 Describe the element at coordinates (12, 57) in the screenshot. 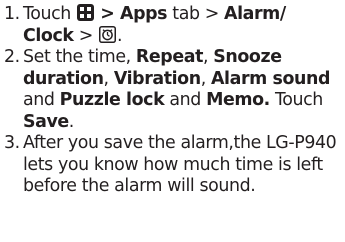

I see `step-number: 2.` at that location.